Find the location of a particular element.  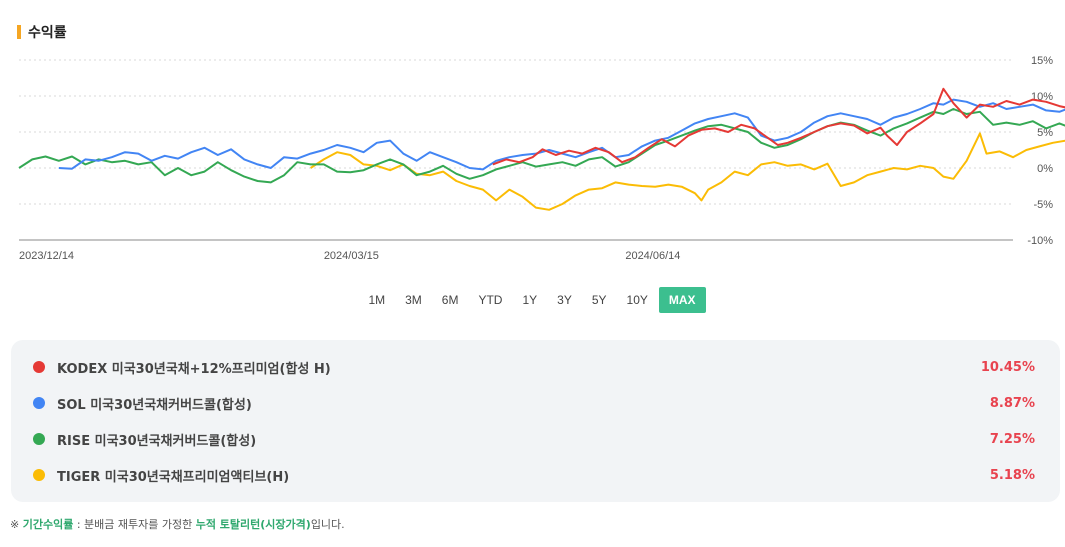

x-tick-label: 2024/03/15 is located at coordinates (351, 256).